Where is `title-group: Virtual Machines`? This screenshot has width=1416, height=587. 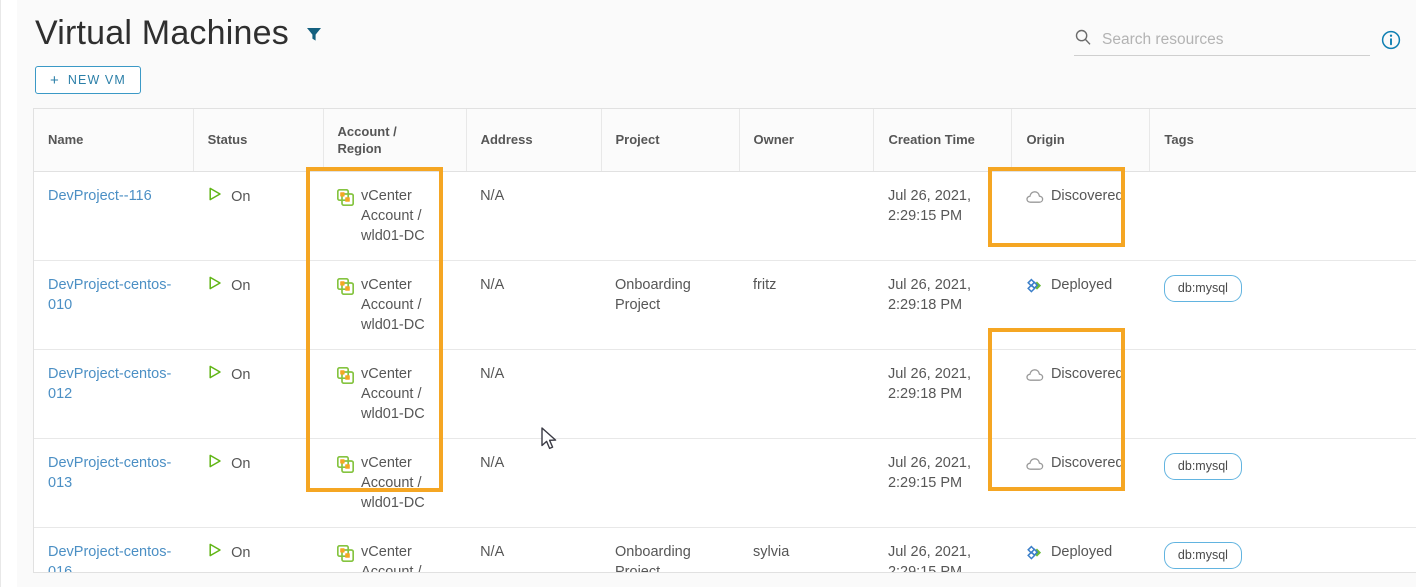
title-group: Virtual Machines is located at coordinates (171, 33).